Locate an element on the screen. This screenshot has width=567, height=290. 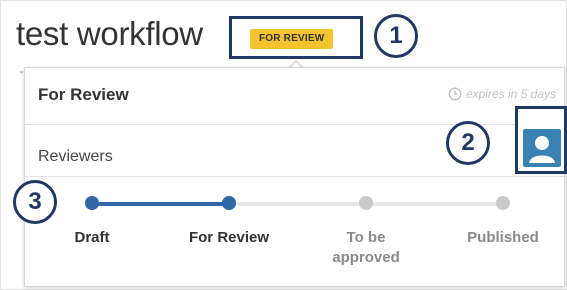
step-label-draft: Draft is located at coordinates (92, 237).